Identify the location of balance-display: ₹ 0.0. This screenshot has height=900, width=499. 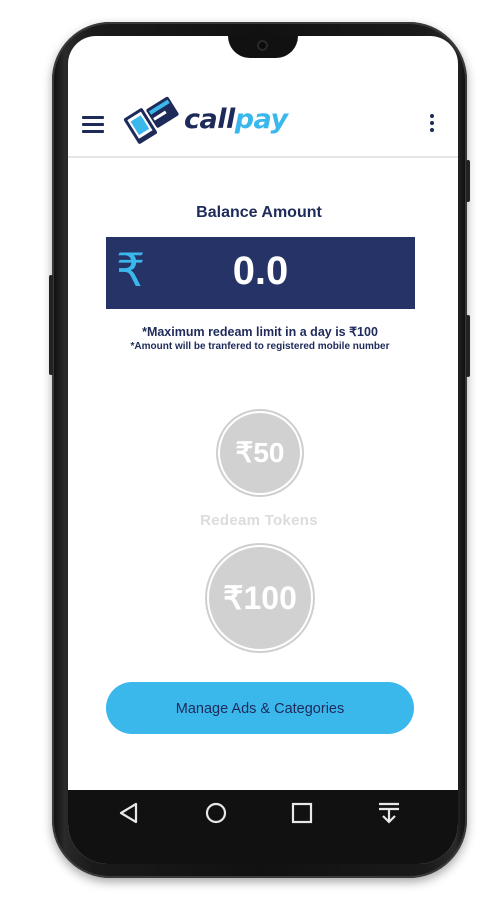
(260, 273).